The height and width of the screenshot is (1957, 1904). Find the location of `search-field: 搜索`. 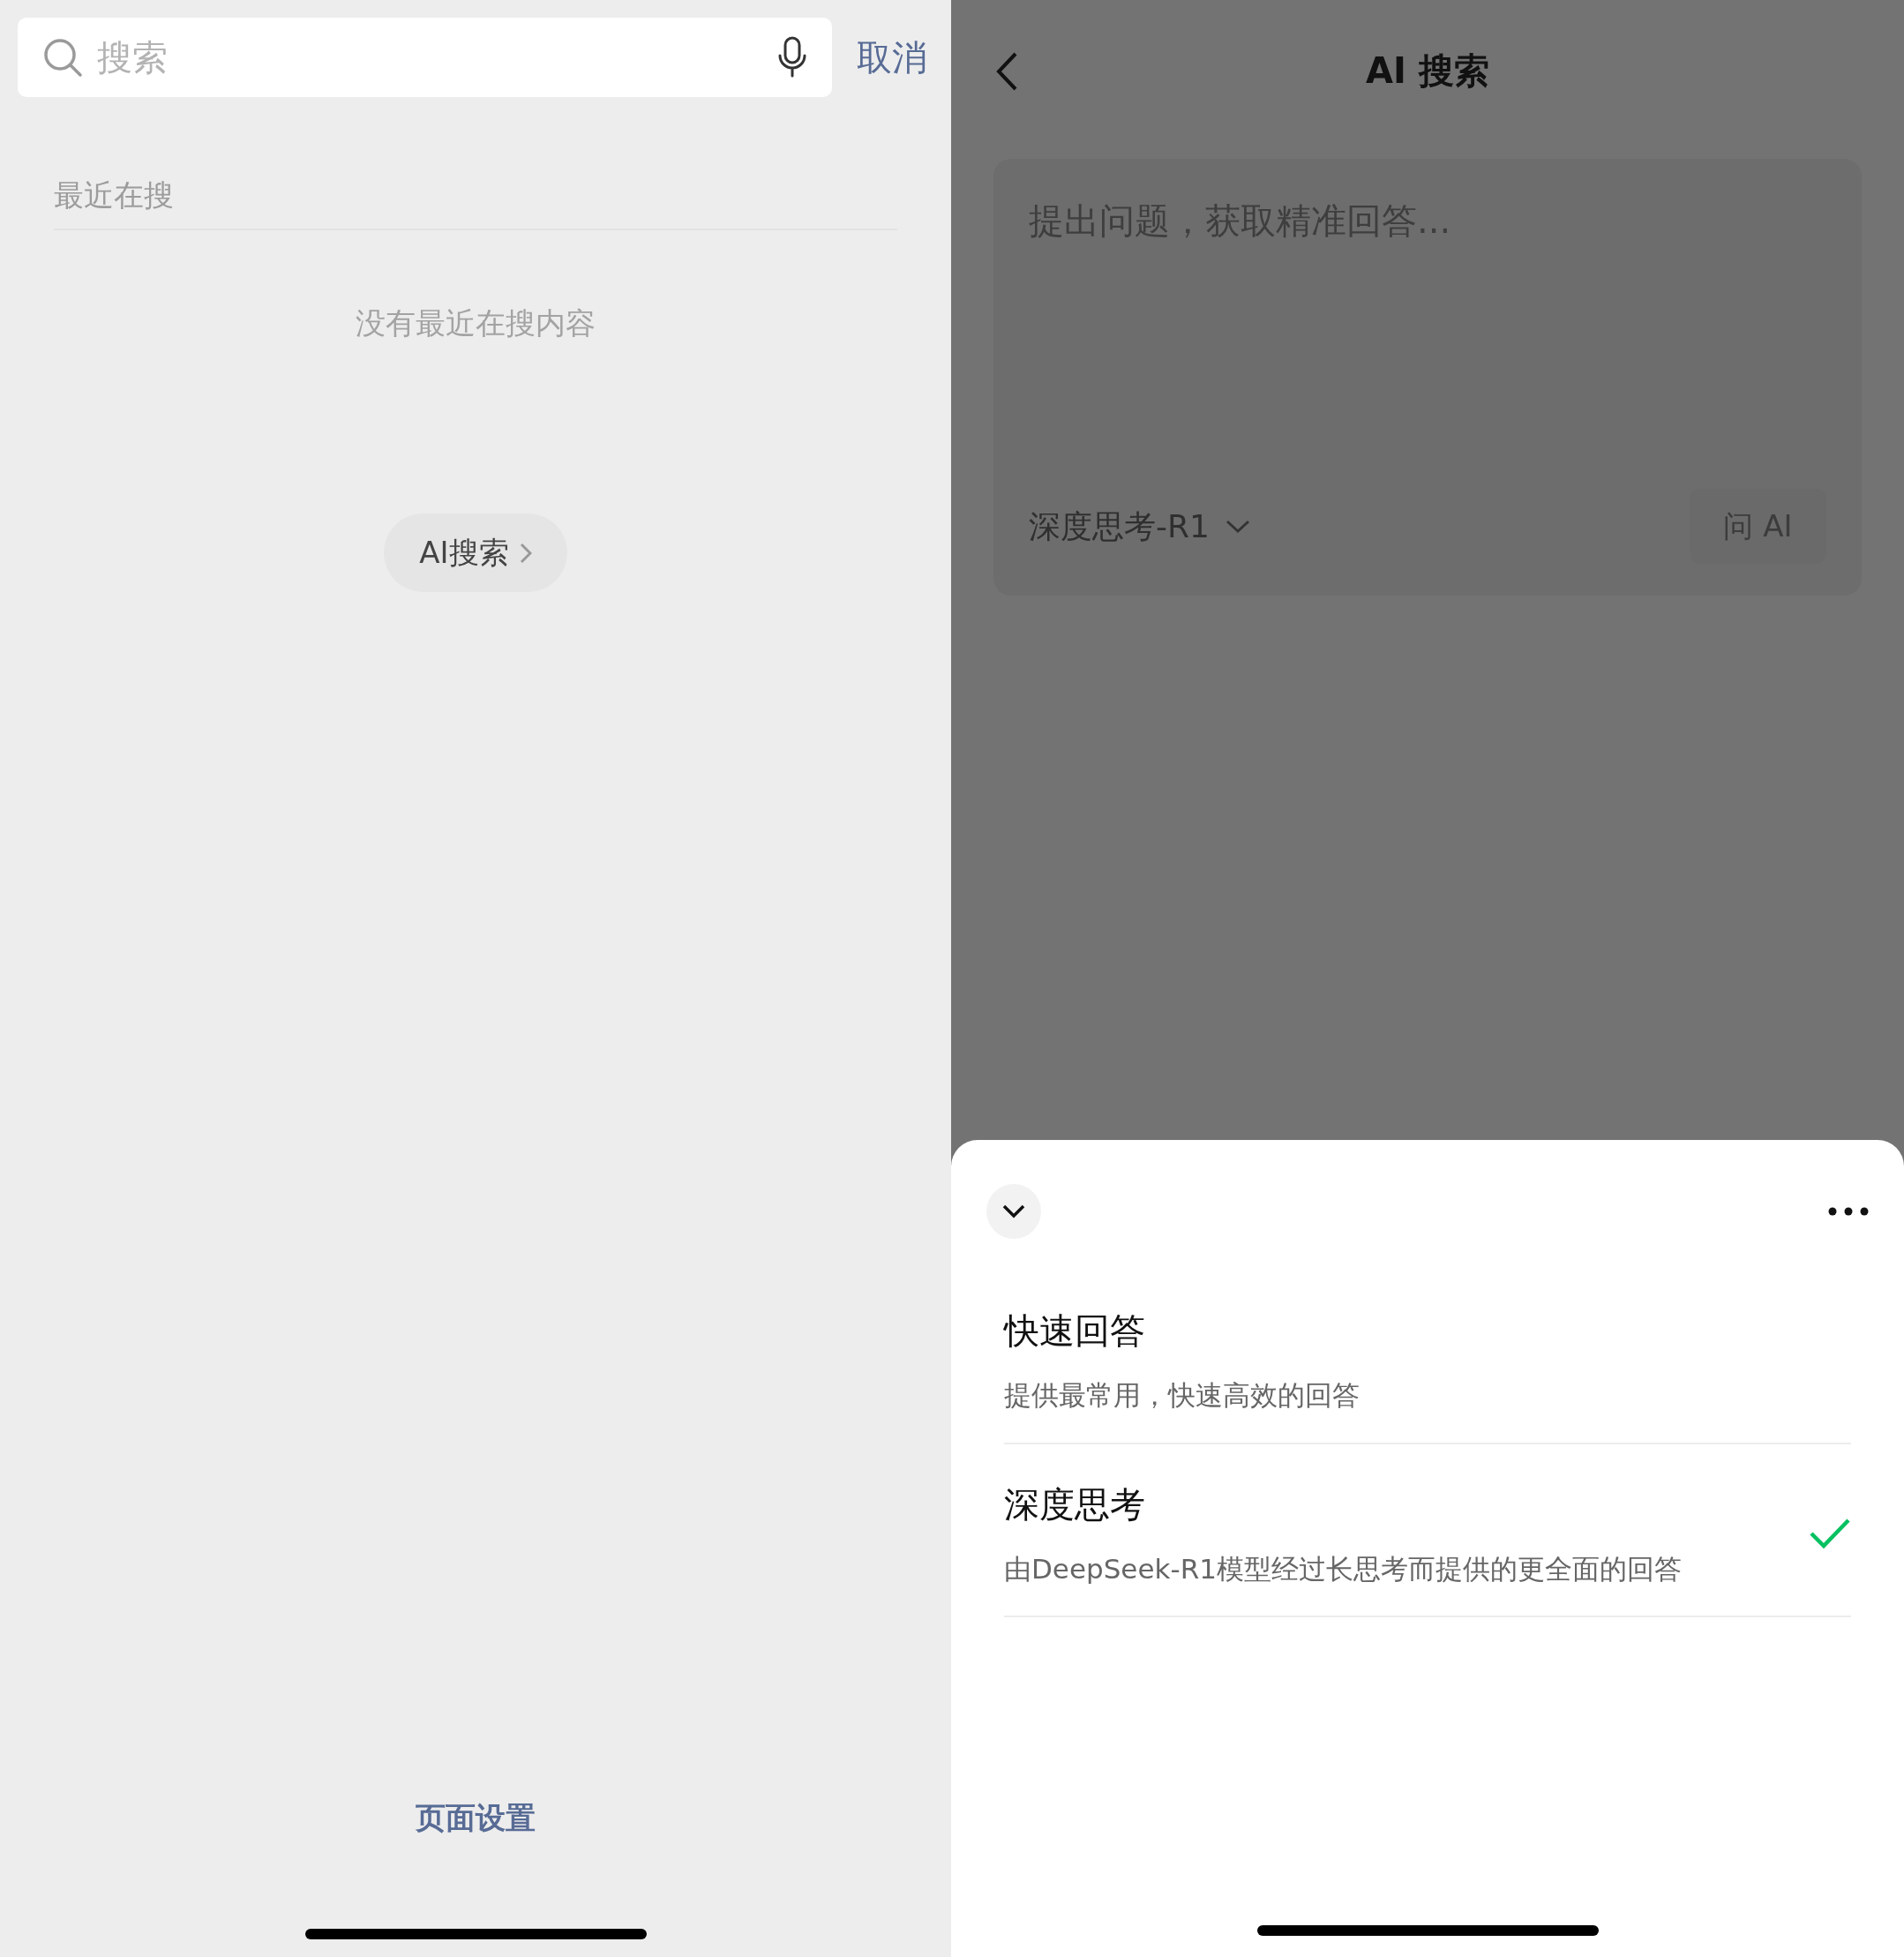

search-field: 搜索 is located at coordinates (425, 57).